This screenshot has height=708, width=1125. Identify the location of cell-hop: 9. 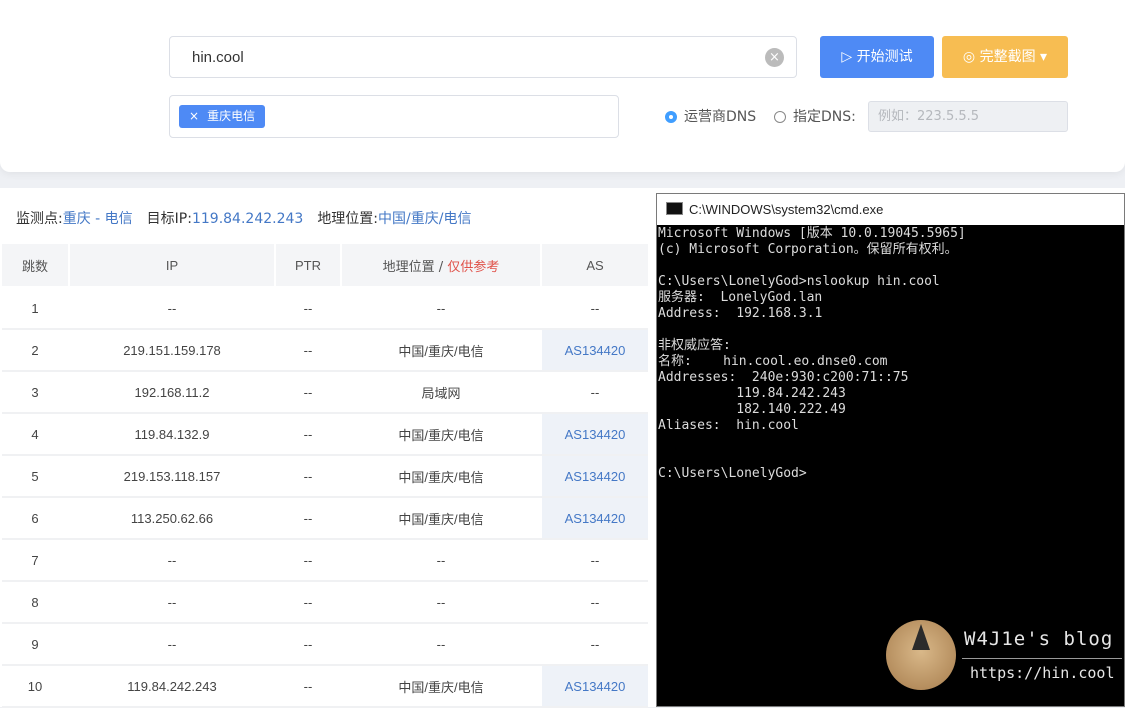
(35, 644).